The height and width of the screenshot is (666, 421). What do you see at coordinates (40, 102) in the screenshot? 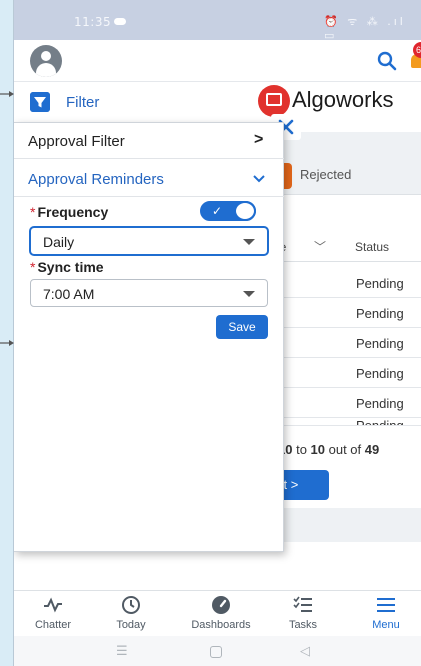
I see `filter-icon` at bounding box center [40, 102].